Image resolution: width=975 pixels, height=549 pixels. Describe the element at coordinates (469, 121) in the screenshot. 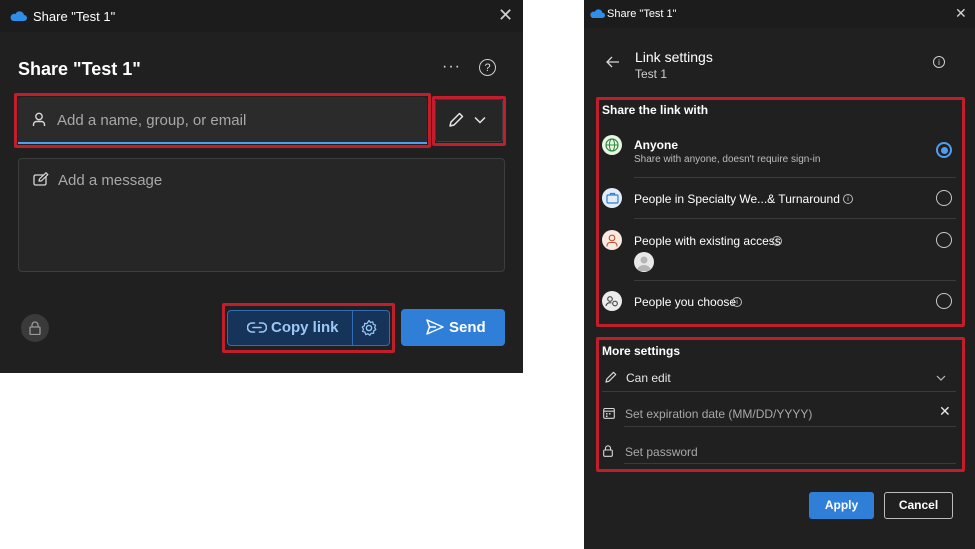

I see `highlight-permission` at that location.